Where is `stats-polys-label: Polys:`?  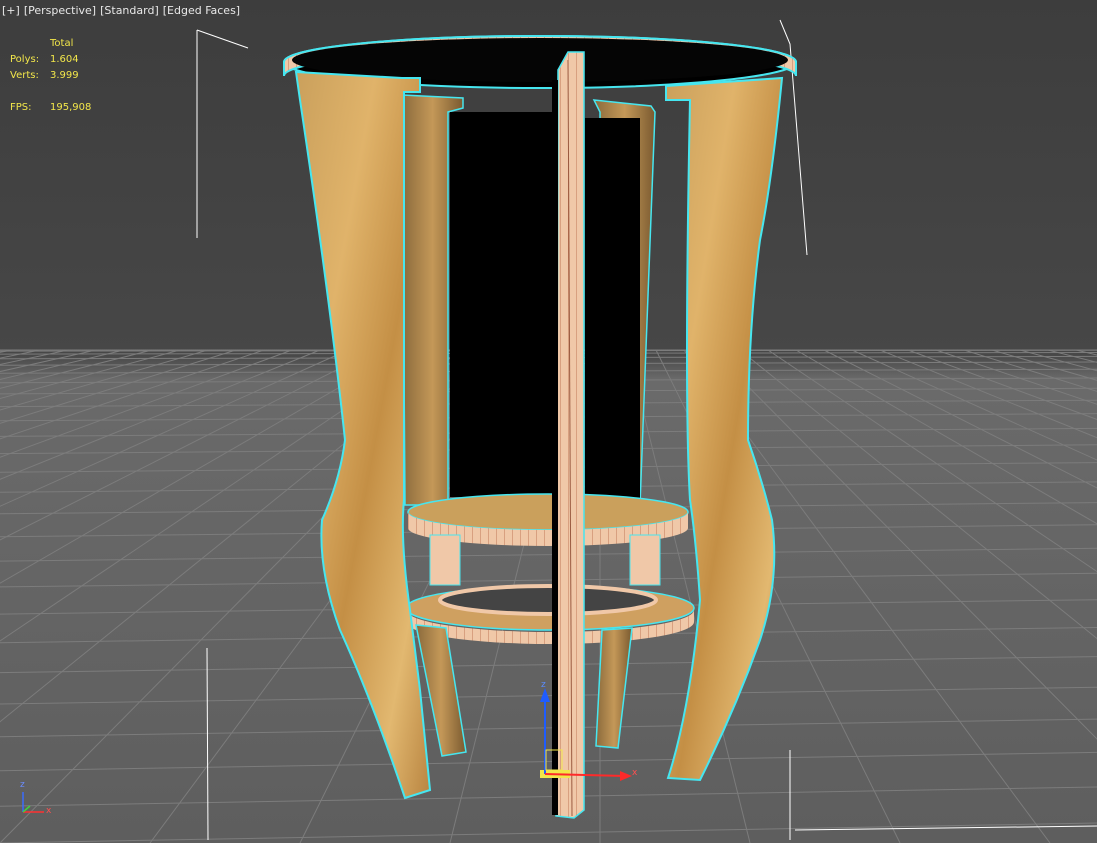
stats-polys-label: Polys: is located at coordinates (25, 59).